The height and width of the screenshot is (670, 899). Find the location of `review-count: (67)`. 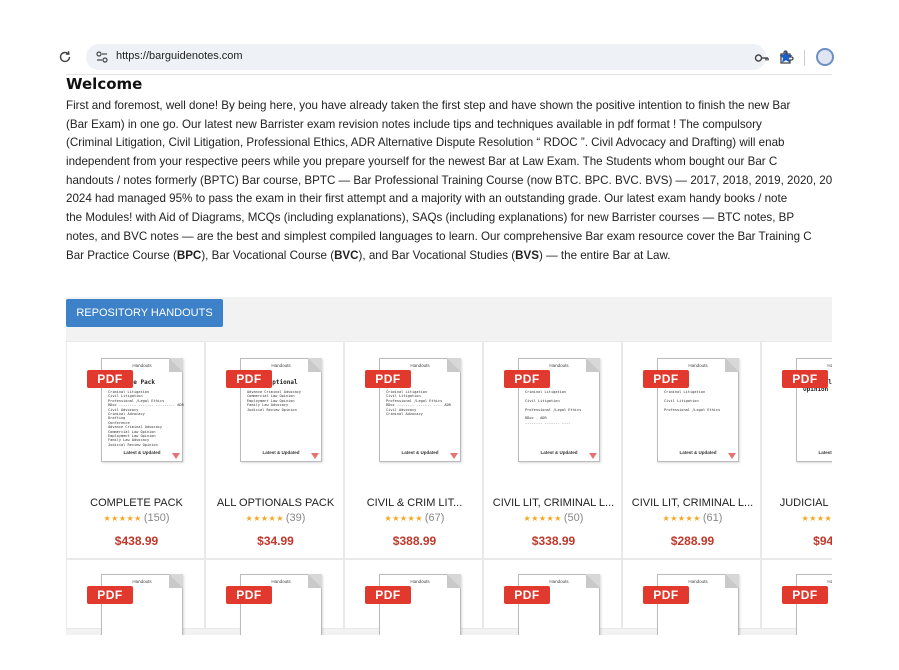

review-count: (67) is located at coordinates (434, 518).